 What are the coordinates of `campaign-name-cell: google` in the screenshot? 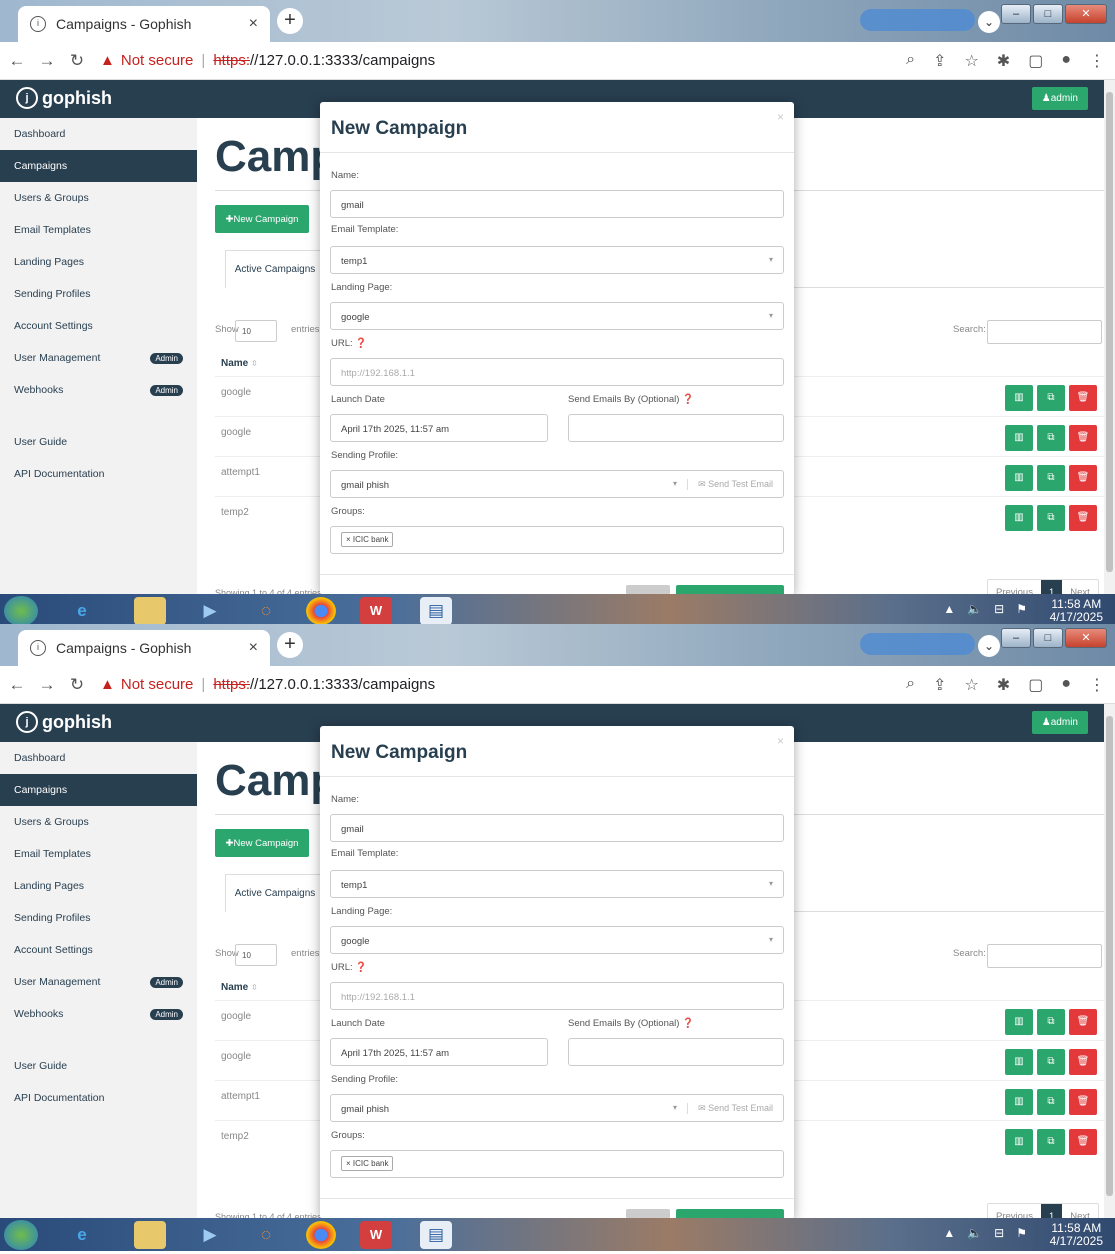 It's located at (236, 1056).